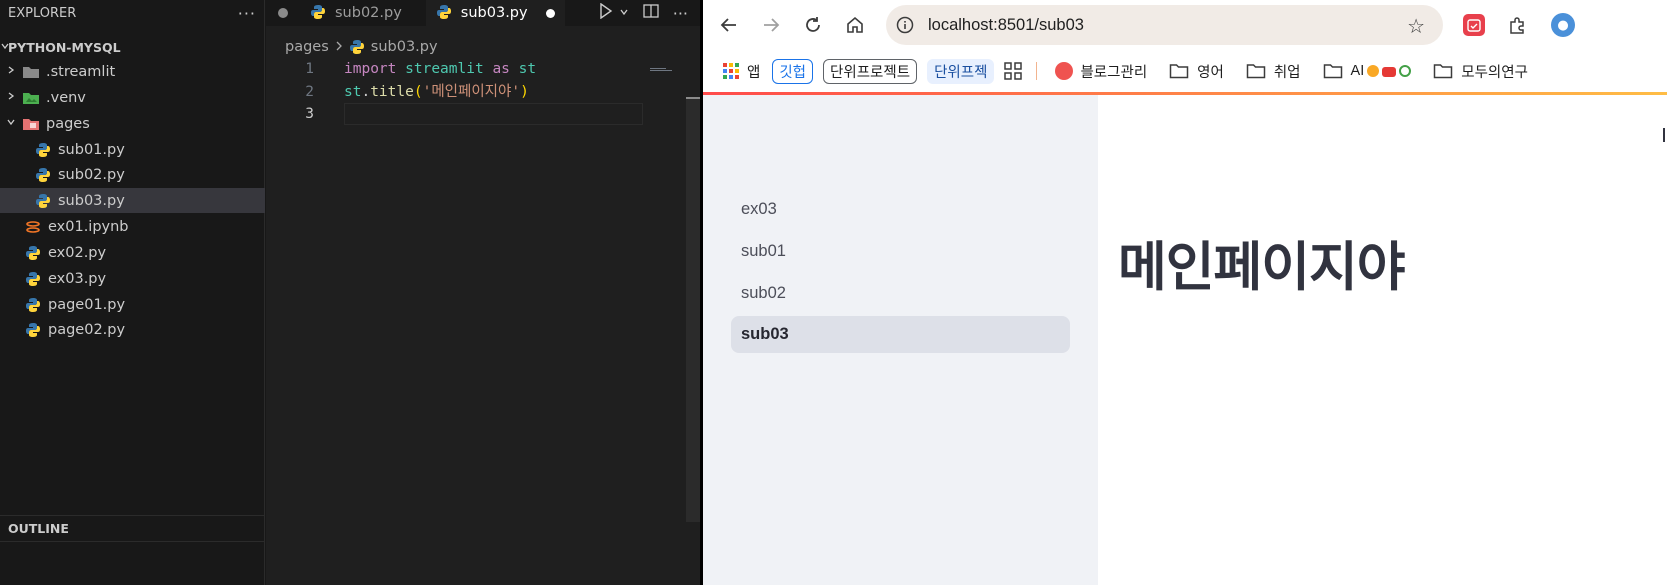  What do you see at coordinates (900, 293) in the screenshot?
I see `sidebar-nav-sub02: sub02` at bounding box center [900, 293].